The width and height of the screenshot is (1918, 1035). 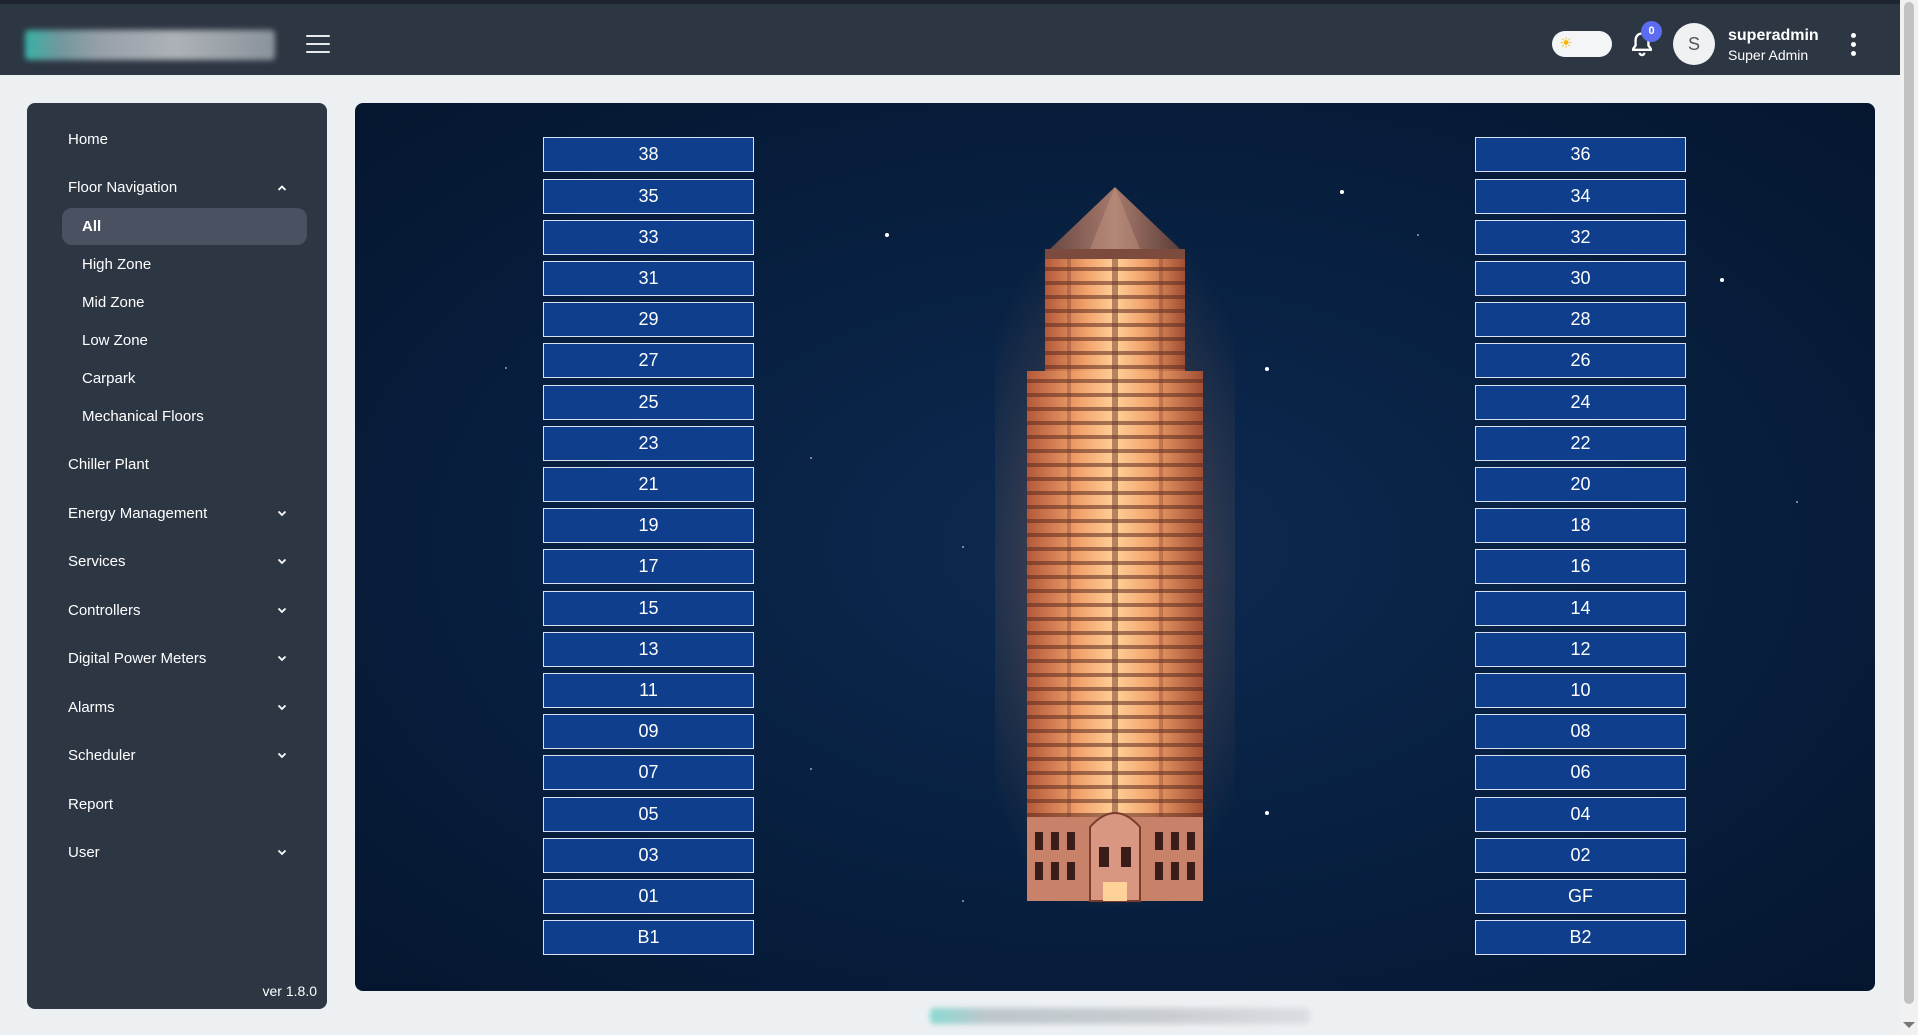 What do you see at coordinates (1566, 43) in the screenshot?
I see `sun-icon: ☀` at bounding box center [1566, 43].